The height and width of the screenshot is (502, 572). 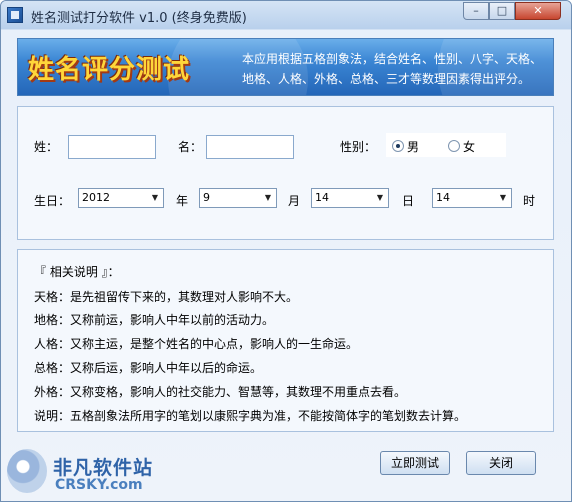 I want to click on gender-female-radio, so click(x=454, y=146).